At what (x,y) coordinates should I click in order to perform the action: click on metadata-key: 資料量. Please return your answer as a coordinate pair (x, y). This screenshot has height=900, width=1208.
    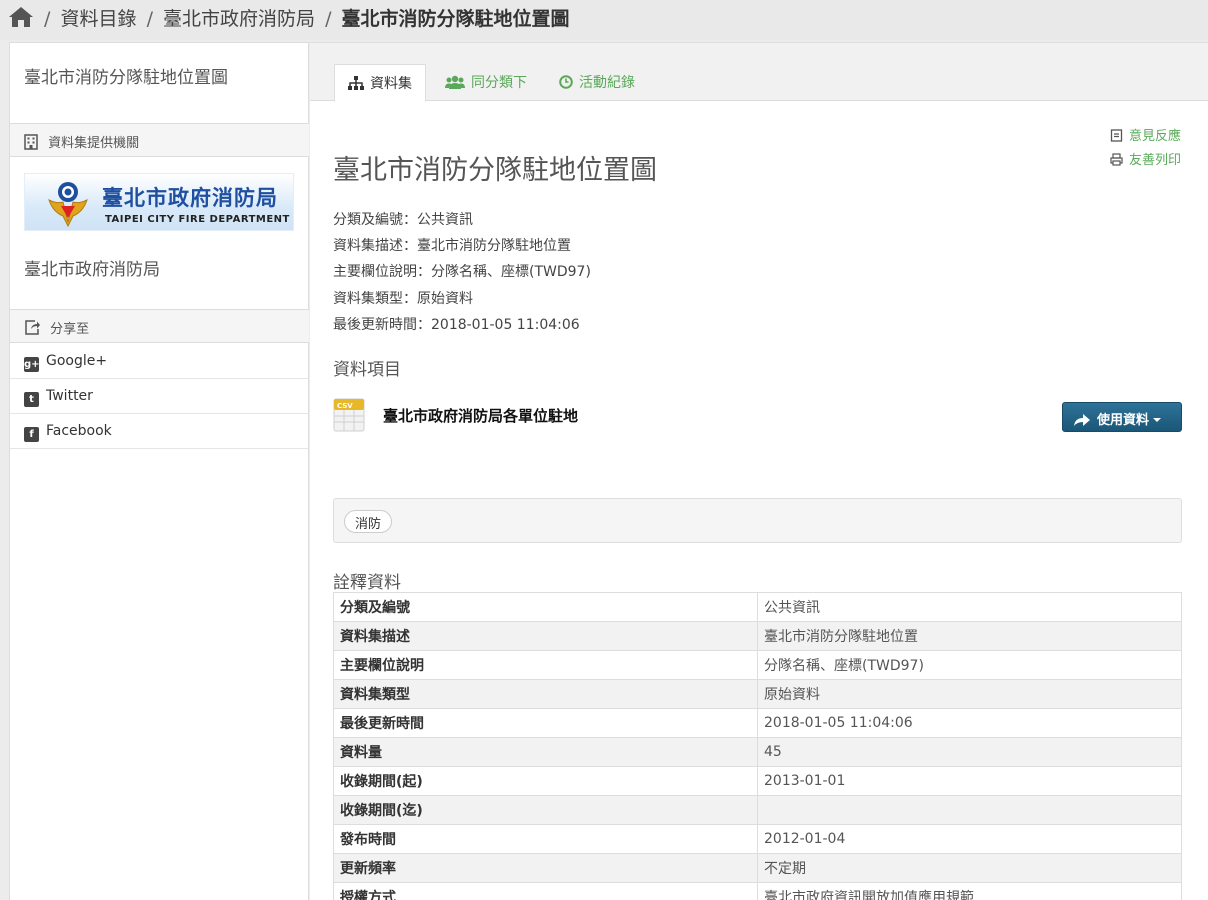
    Looking at the image, I should click on (545, 752).